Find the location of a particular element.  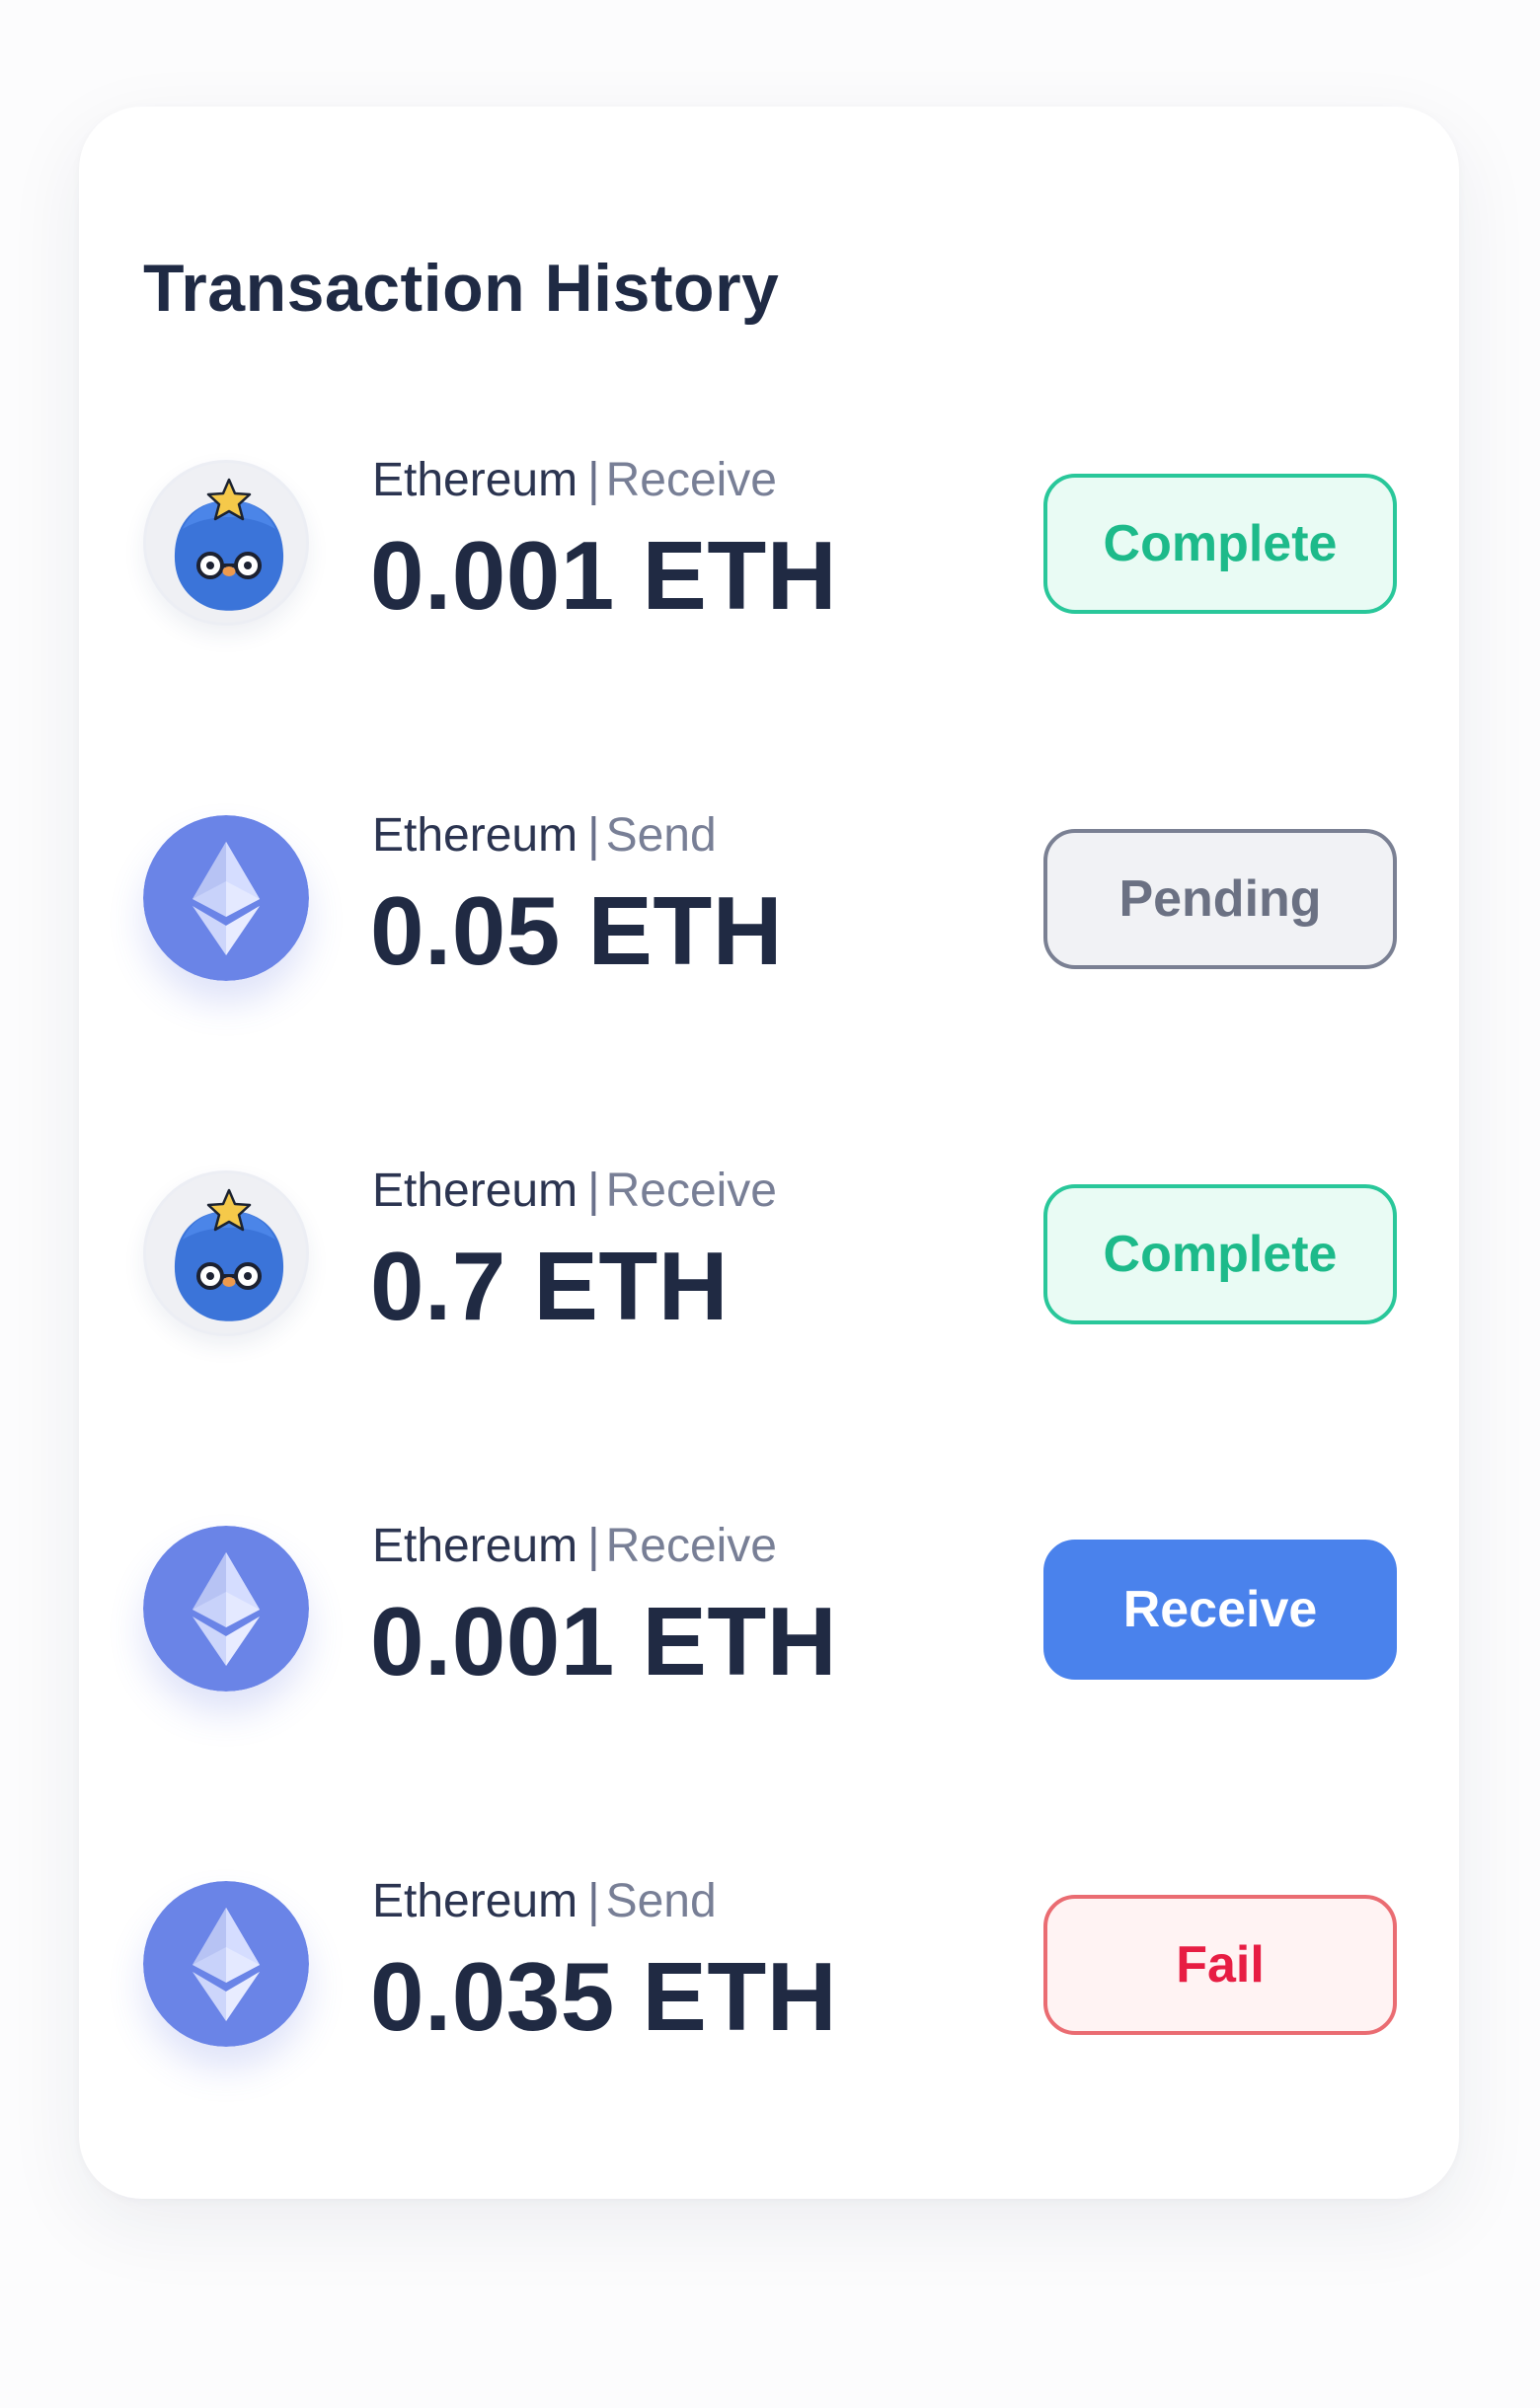

status-badge-fail: Fail is located at coordinates (1220, 1965).